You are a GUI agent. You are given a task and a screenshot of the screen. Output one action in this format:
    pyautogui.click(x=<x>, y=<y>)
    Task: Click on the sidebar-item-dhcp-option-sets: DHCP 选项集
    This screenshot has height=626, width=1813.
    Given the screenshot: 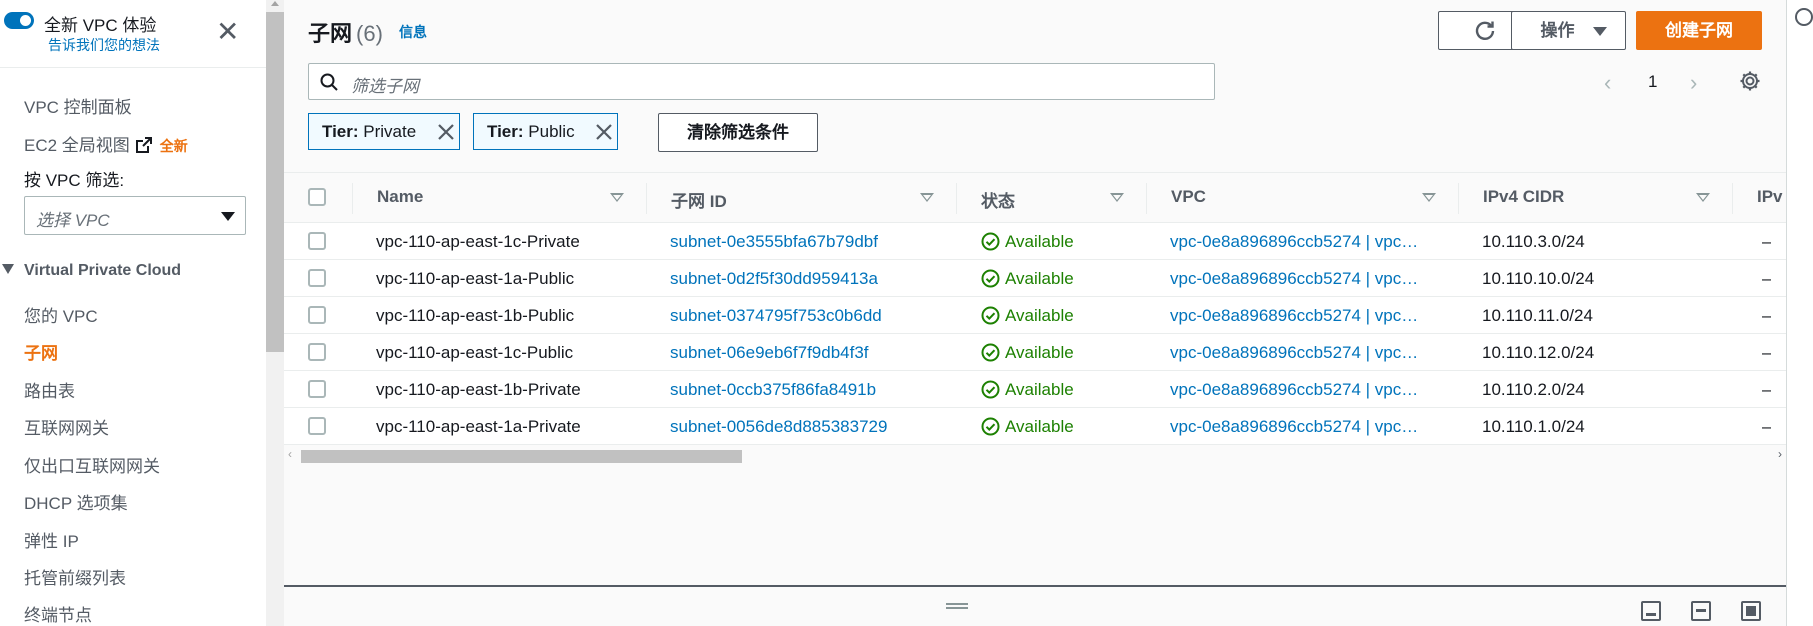 What is the action you would take?
    pyautogui.click(x=76, y=501)
    